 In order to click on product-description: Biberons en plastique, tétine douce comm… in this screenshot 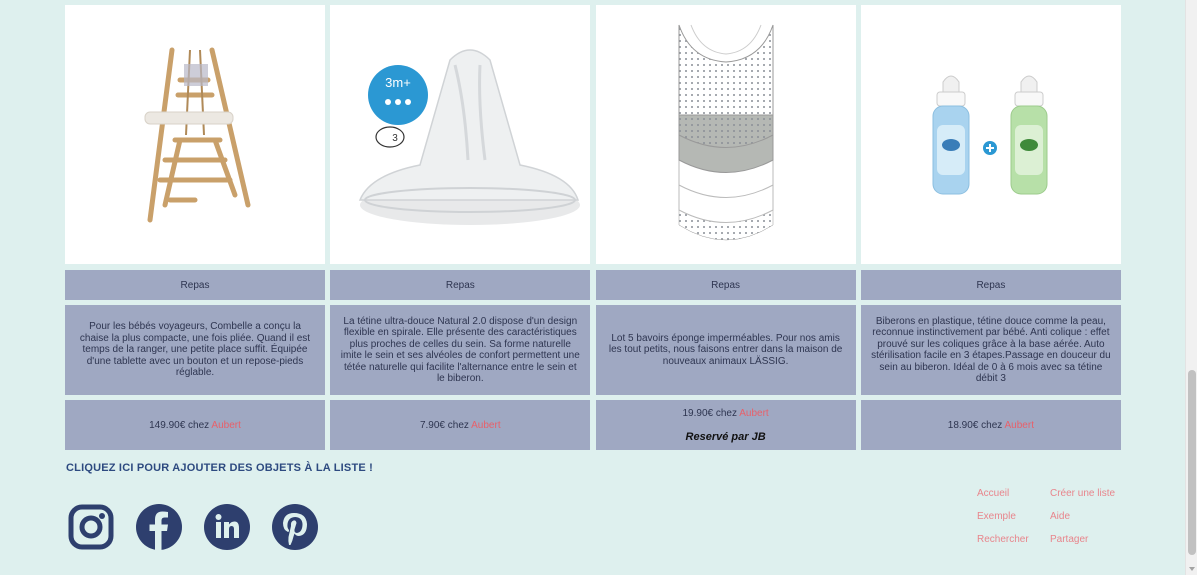, I will do `click(990, 350)`.